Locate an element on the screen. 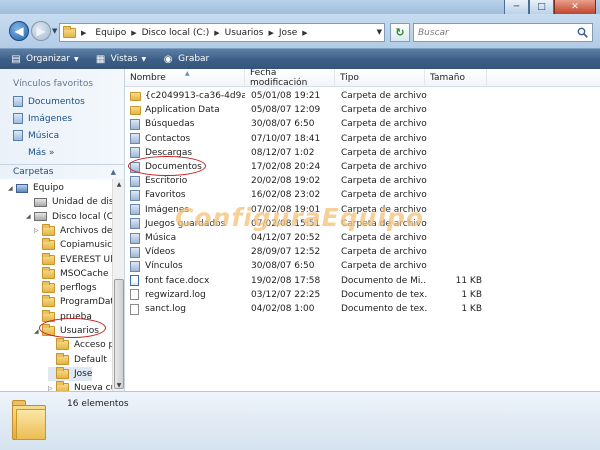 The width and height of the screenshot is (600, 450). views-button: ▦ Vistas ▼ is located at coordinates (120, 59).